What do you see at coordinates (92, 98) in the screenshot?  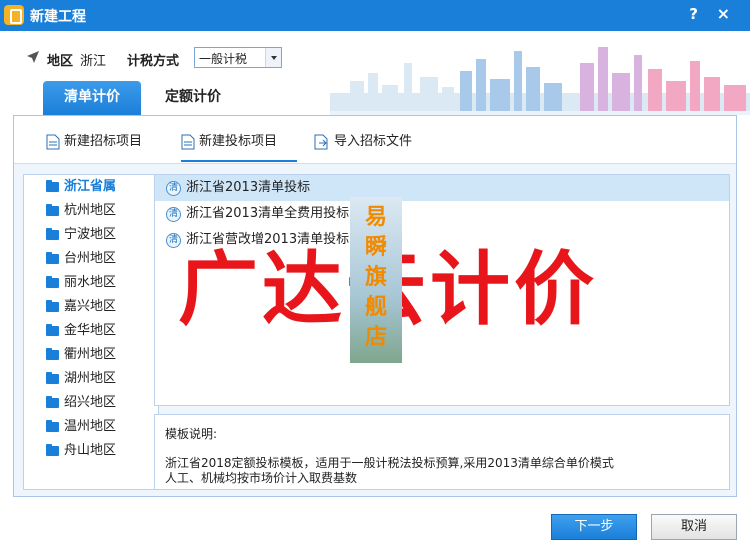 I see `tab-bill-pricing: 清单计价` at bounding box center [92, 98].